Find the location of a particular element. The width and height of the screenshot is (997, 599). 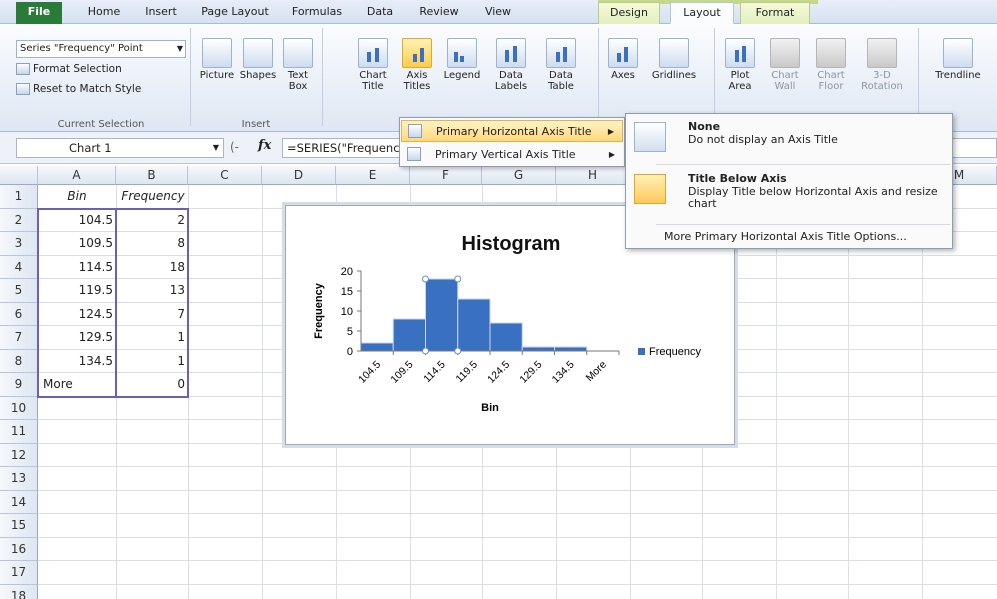

plot-area-button: Plot Area is located at coordinates (740, 65).